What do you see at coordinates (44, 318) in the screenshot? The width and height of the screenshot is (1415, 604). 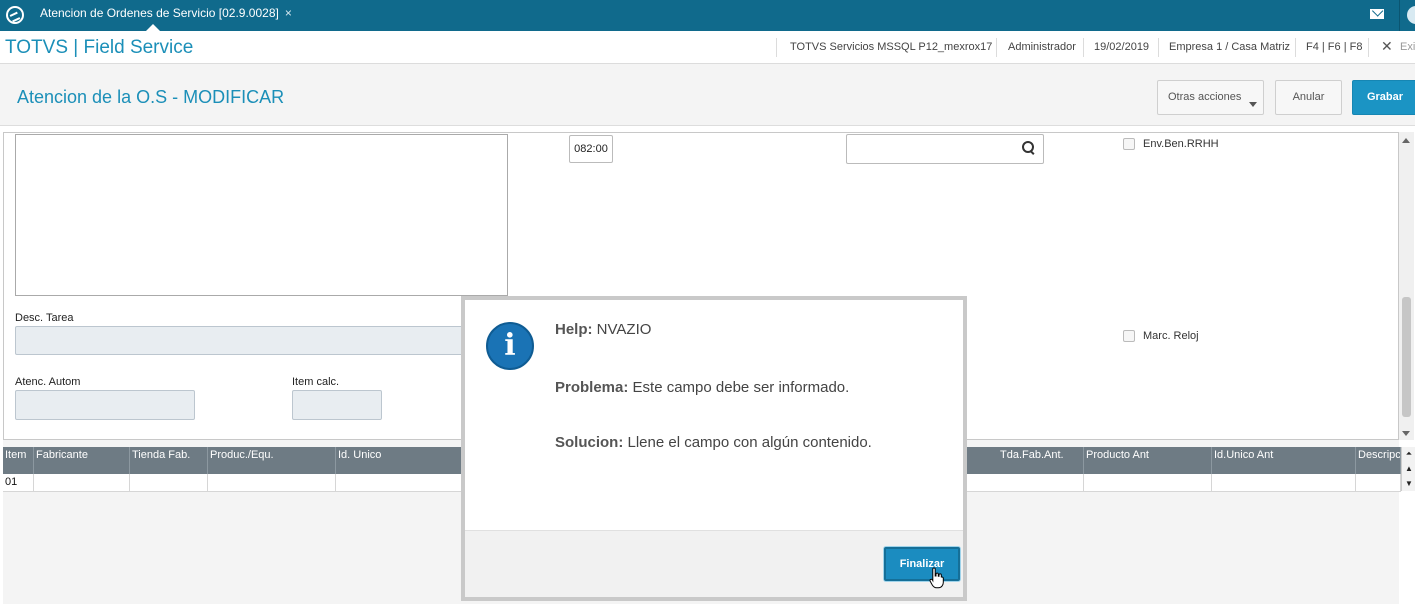 I see `desc-tarea-label: Desc. Tarea` at bounding box center [44, 318].